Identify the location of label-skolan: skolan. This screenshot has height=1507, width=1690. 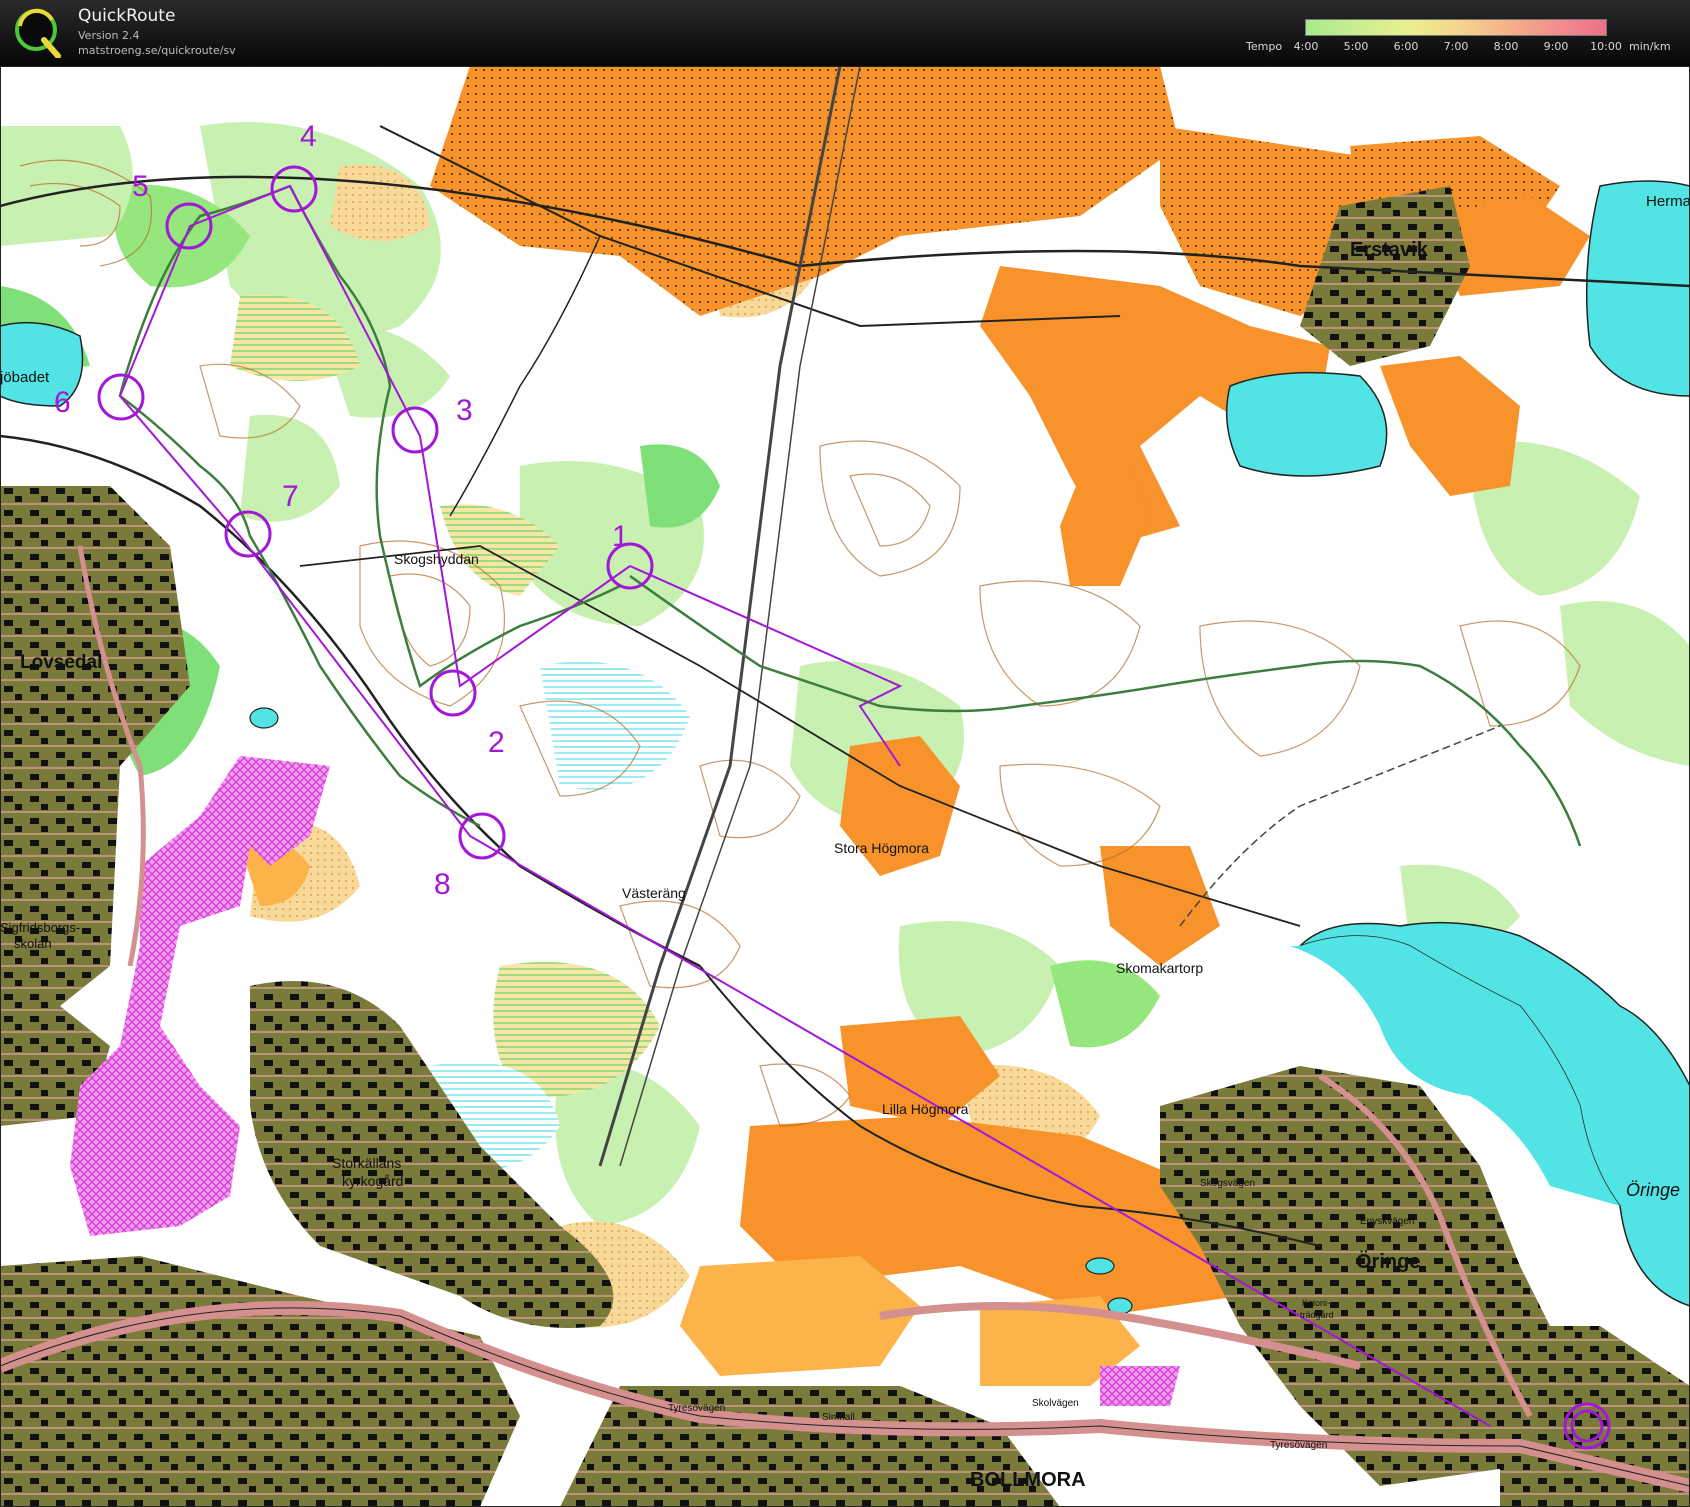
(33, 943).